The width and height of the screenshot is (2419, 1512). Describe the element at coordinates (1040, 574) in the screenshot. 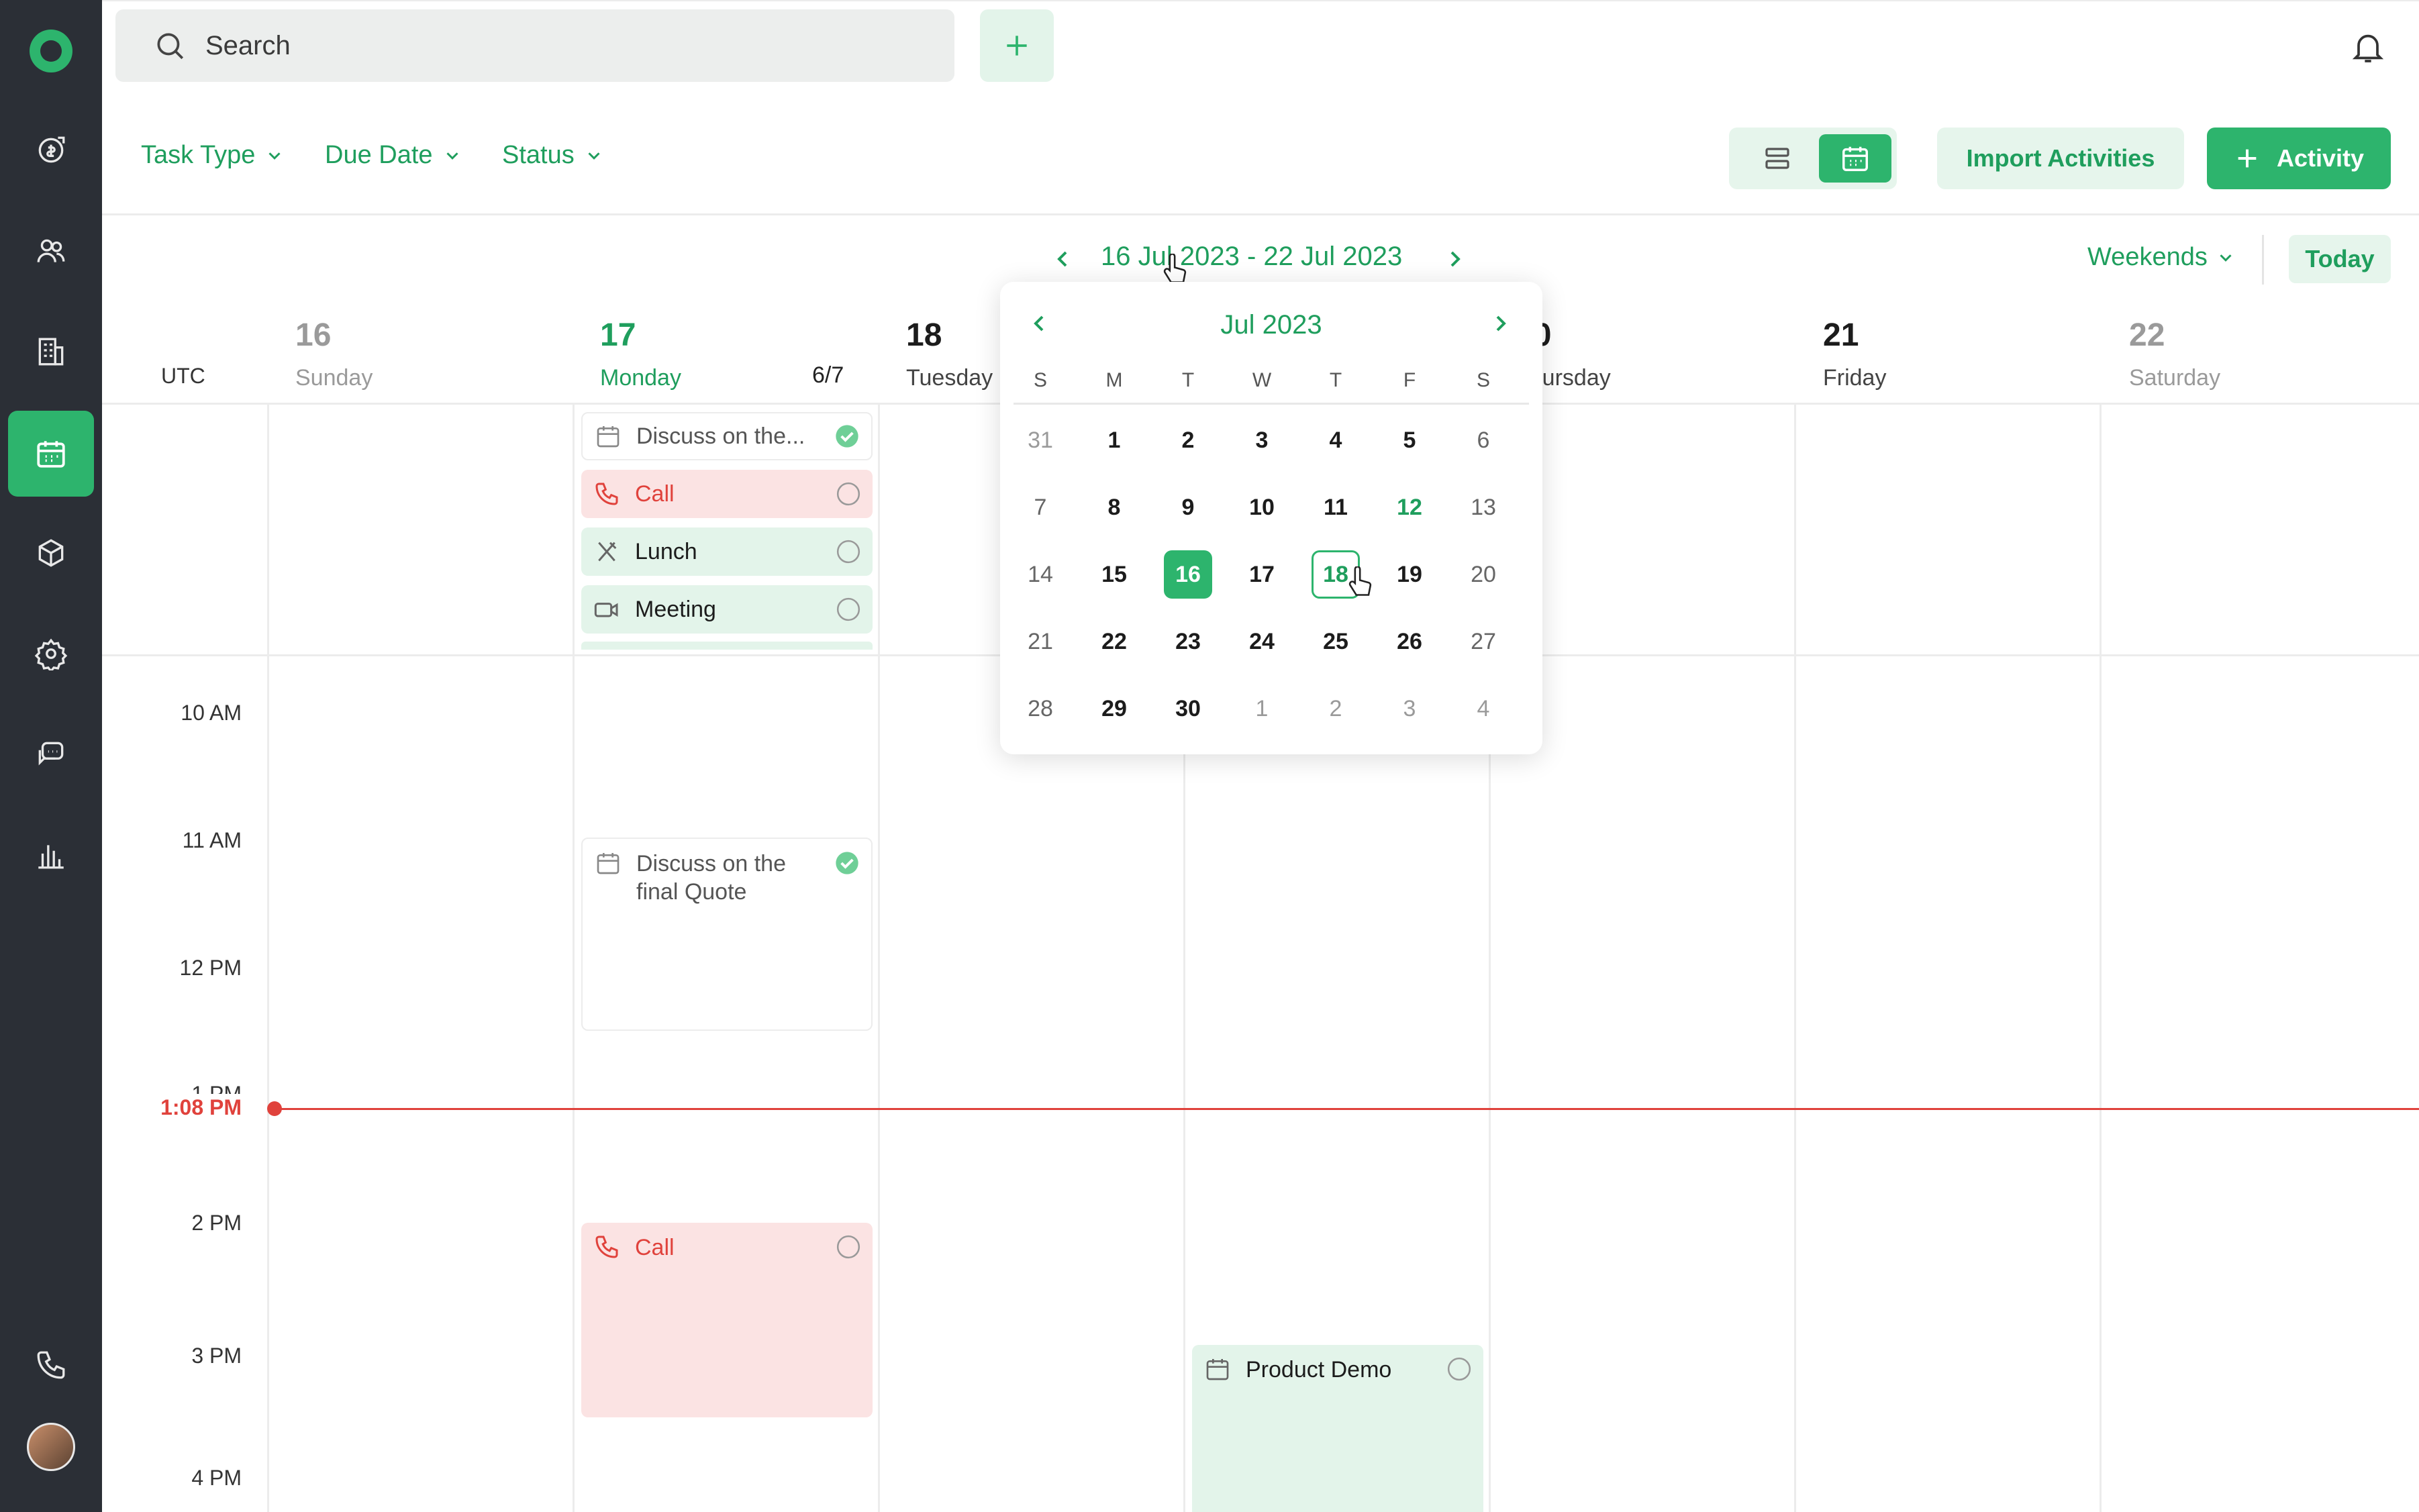

I see `calendar-day: 14` at that location.